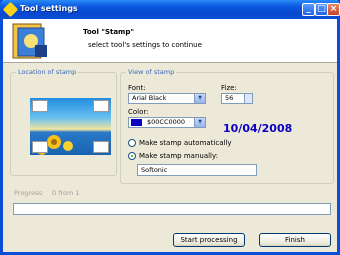  Describe the element at coordinates (137, 88) in the screenshot. I see `font-label: Font:` at that location.